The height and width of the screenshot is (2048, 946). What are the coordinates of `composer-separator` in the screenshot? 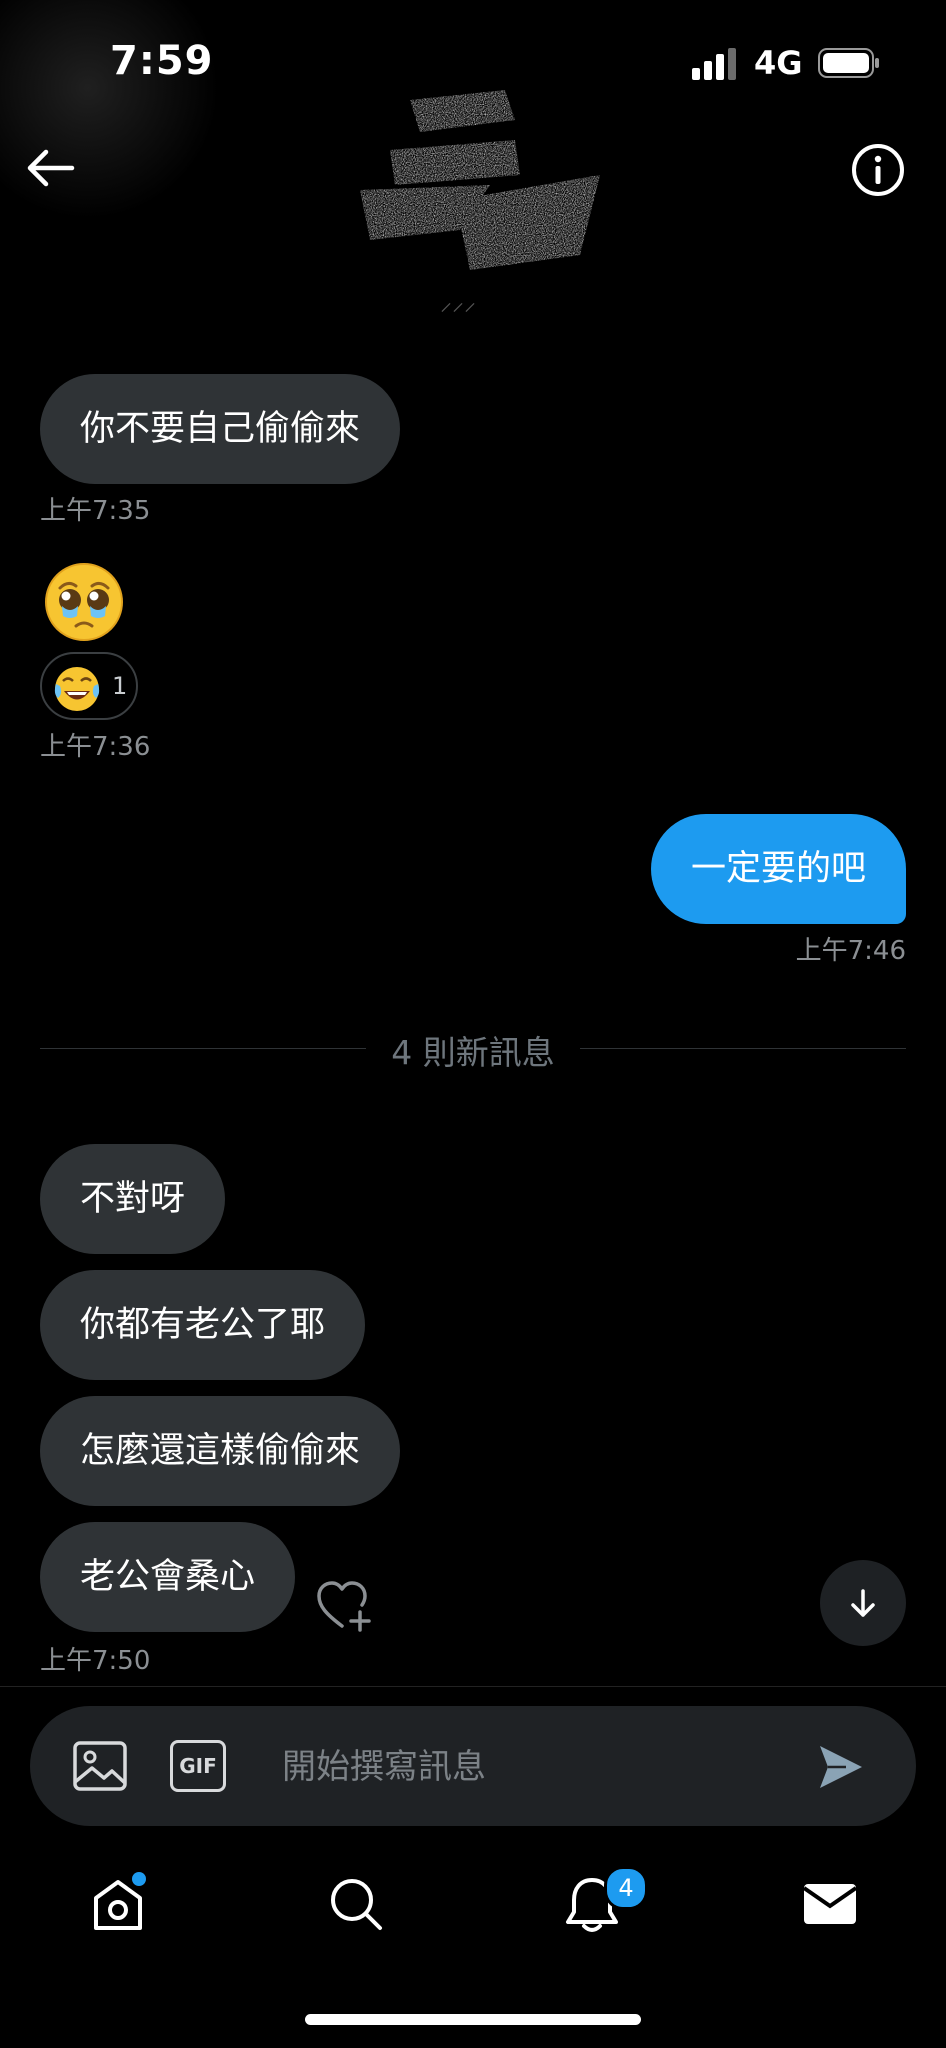 It's located at (473, 1686).